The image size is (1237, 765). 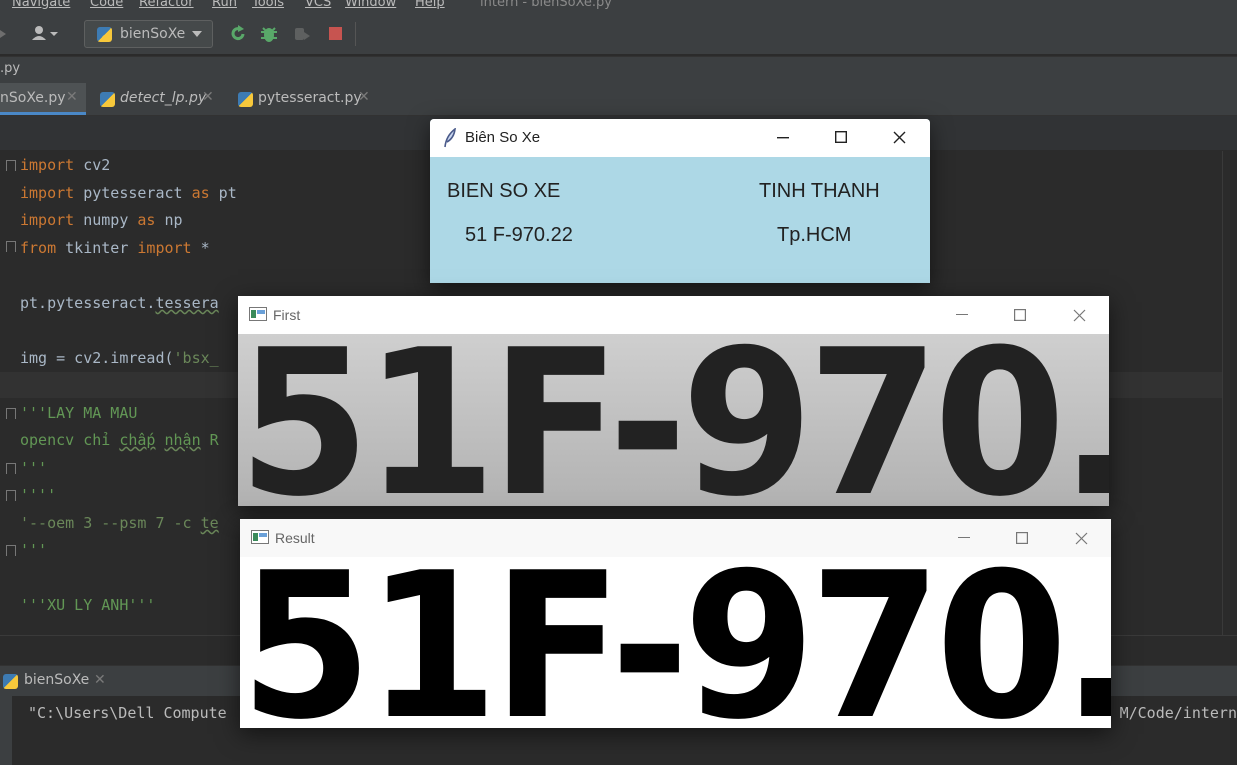 I want to click on code-line: import pytesseract as pt, so click(x=128, y=193).